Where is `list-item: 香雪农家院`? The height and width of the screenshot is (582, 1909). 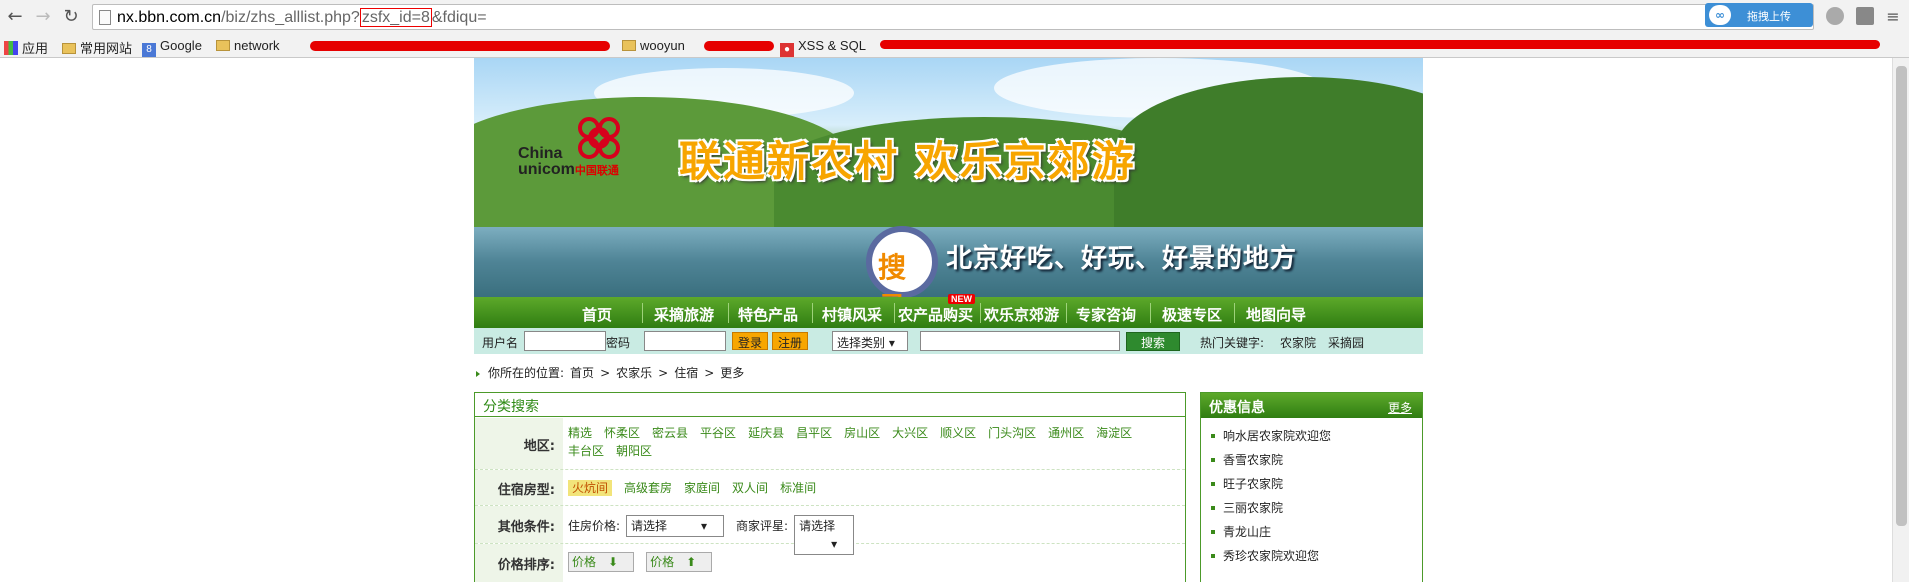
list-item: 香雪农家院 is located at coordinates (1311, 460).